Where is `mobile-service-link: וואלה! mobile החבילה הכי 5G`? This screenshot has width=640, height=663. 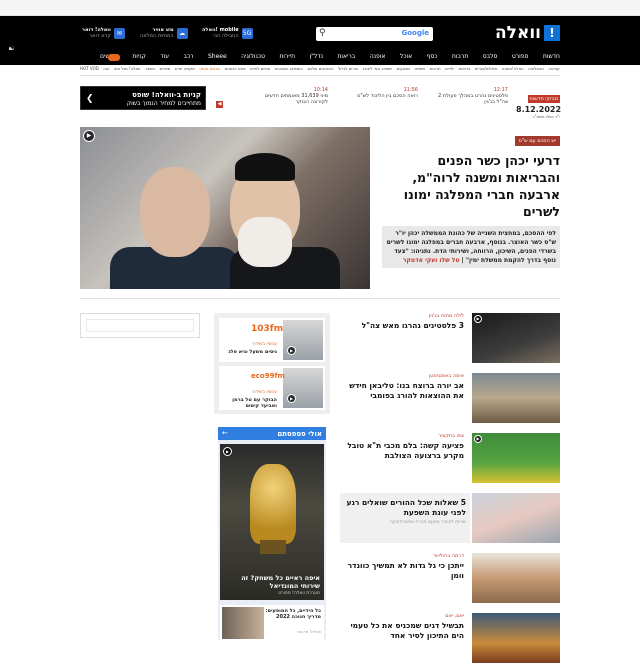 mobile-service-link: וואלה! mobile החבילה הכי 5G is located at coordinates (227, 33).